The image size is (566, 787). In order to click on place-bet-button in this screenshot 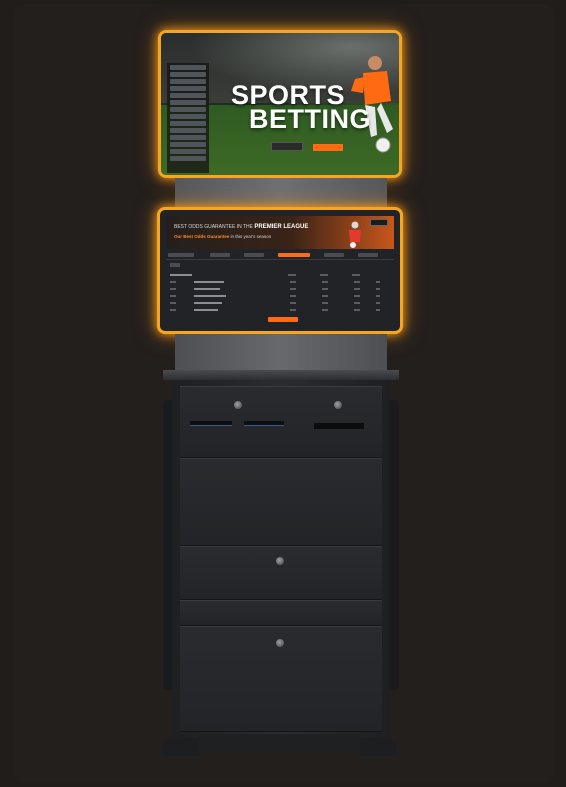, I will do `click(283, 319)`.